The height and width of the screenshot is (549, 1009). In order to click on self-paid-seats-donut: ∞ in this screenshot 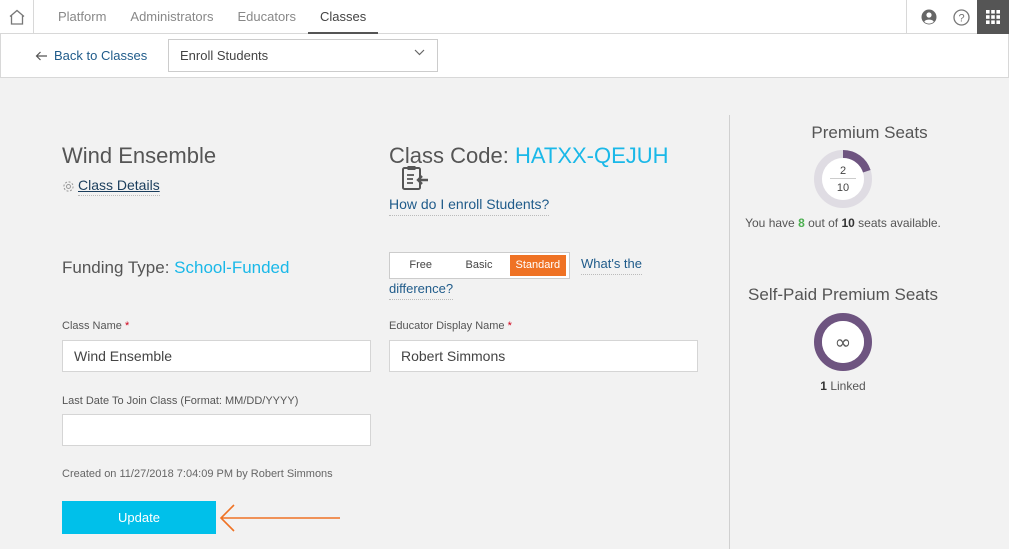, I will do `click(843, 342)`.